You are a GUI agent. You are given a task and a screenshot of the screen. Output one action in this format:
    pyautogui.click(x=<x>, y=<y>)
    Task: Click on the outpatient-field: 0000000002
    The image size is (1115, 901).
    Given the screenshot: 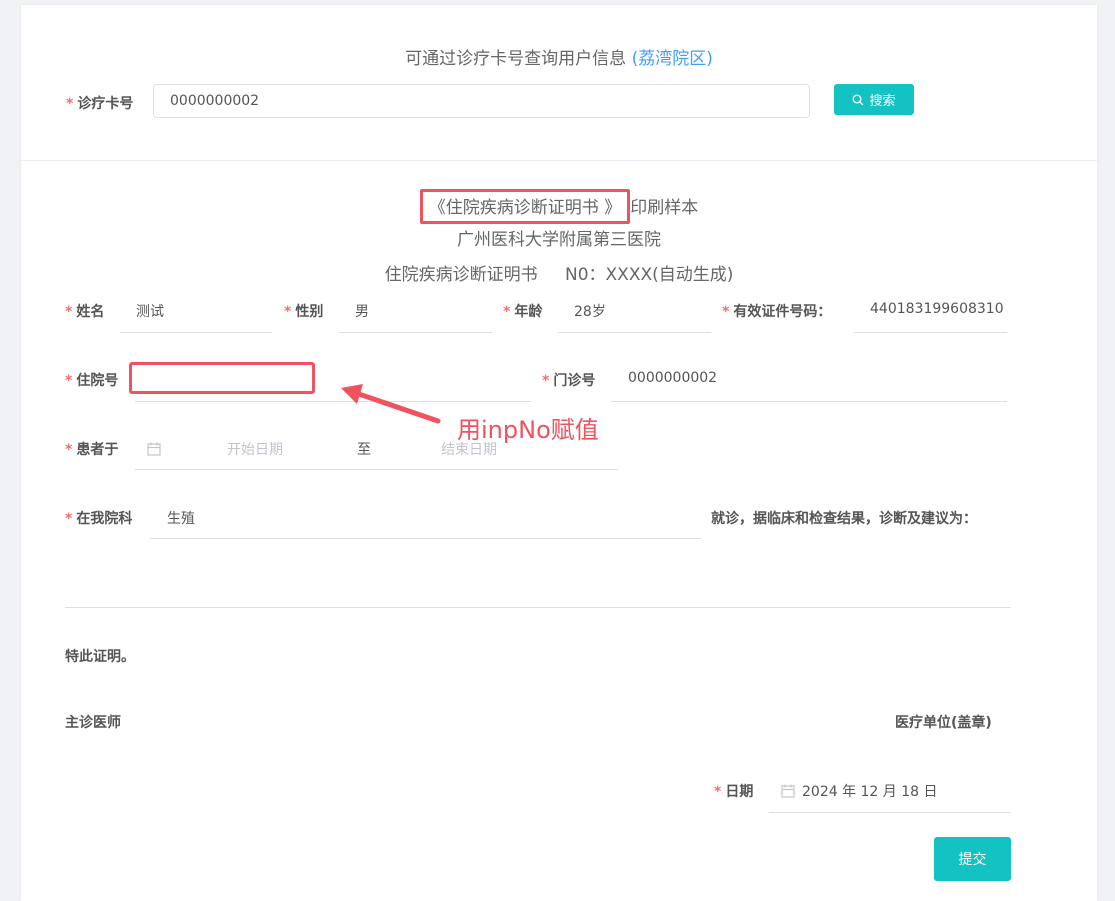 What is the action you would take?
    pyautogui.click(x=809, y=381)
    